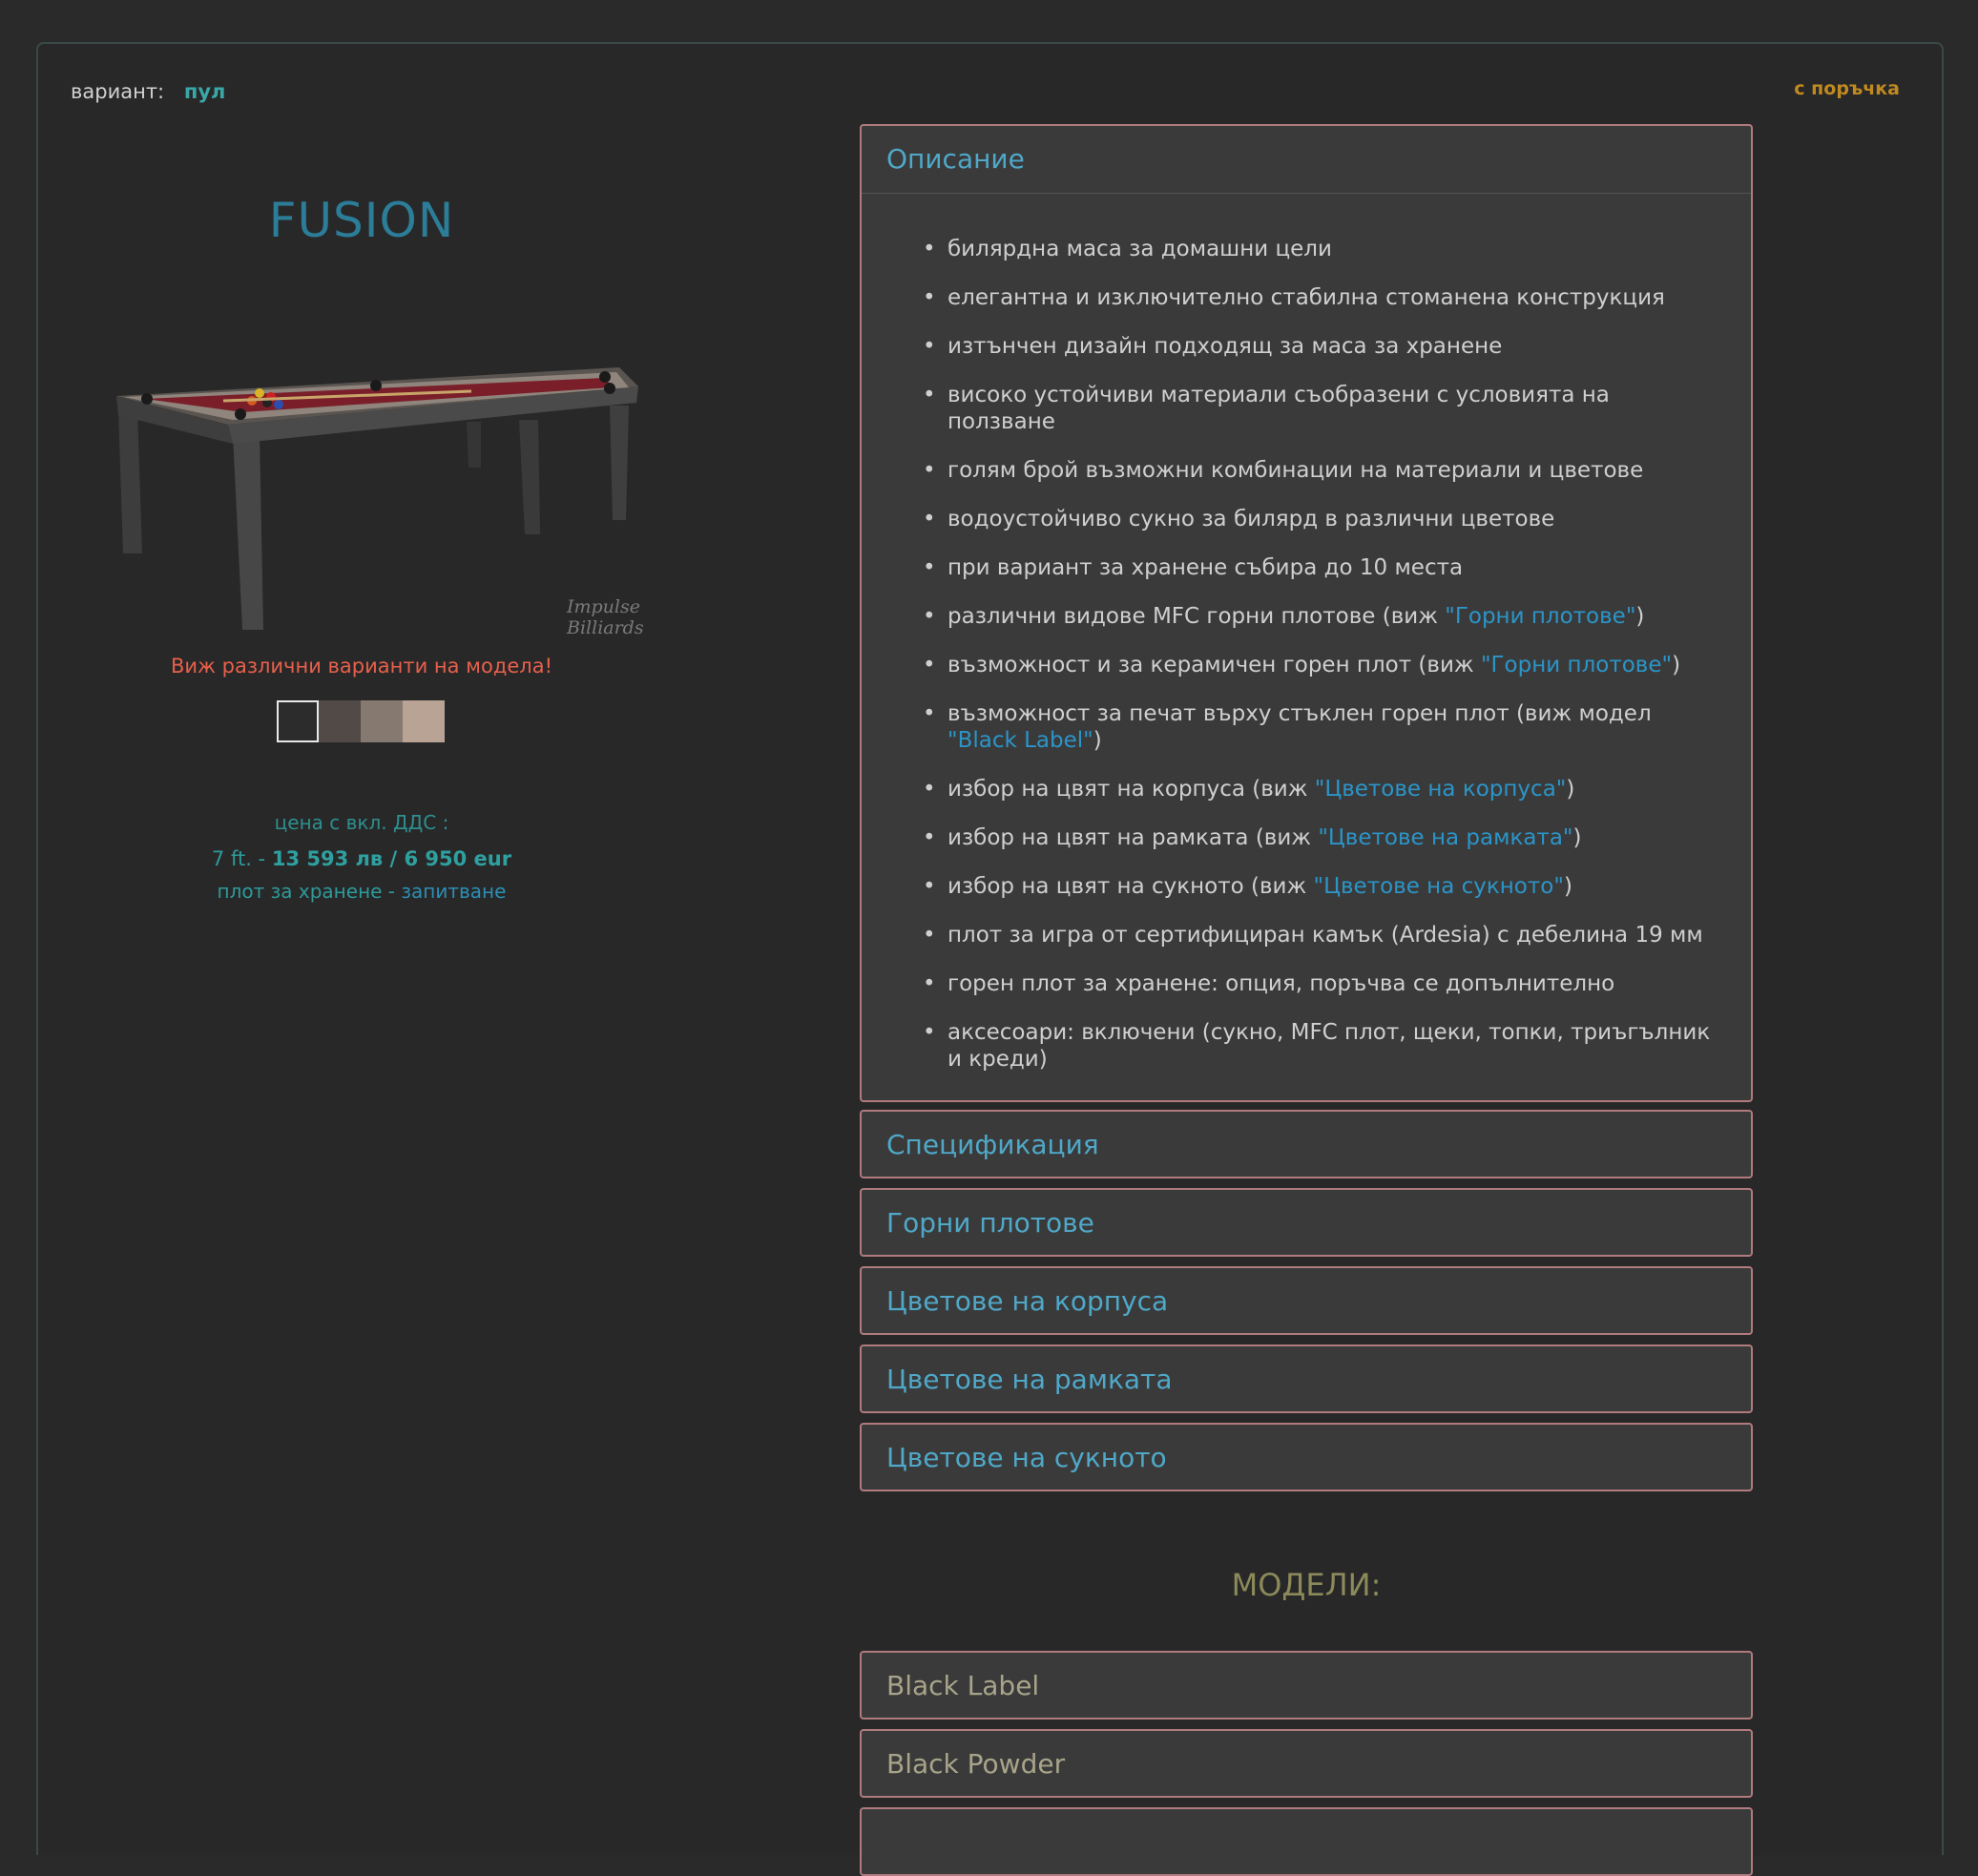 This screenshot has height=1876, width=1978. I want to click on description-item-text: избор на цвят на сукното (виж, so click(1130, 886).